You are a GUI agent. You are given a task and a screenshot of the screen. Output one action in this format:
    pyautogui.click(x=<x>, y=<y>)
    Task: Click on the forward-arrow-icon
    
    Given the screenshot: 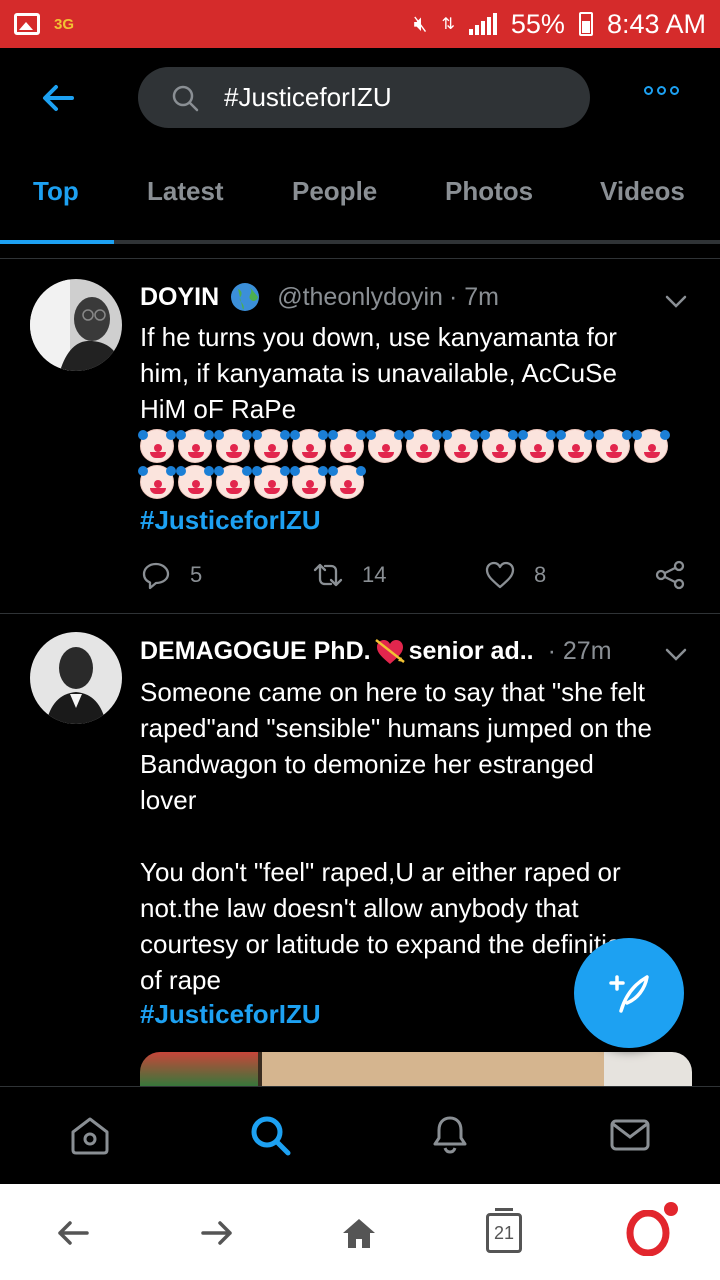 What is the action you would take?
    pyautogui.click(x=217, y=1233)
    